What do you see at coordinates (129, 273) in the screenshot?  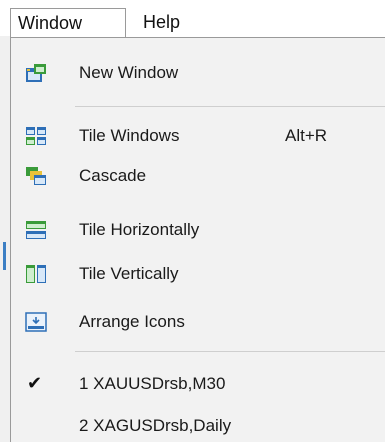 I see `menu-item-label: Tile Vertically` at bounding box center [129, 273].